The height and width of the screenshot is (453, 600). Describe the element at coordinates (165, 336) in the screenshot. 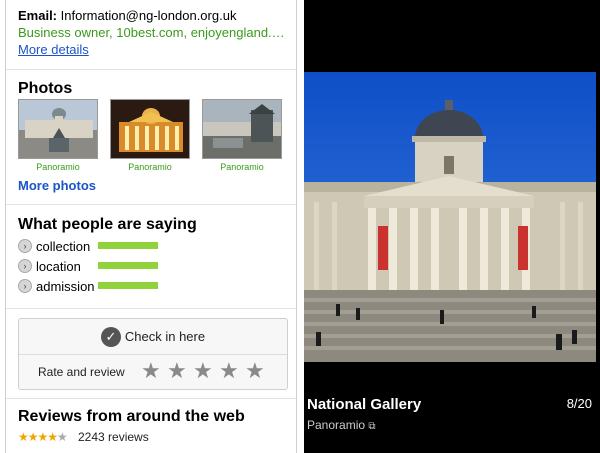

I see `check-in-label: Check in here` at that location.